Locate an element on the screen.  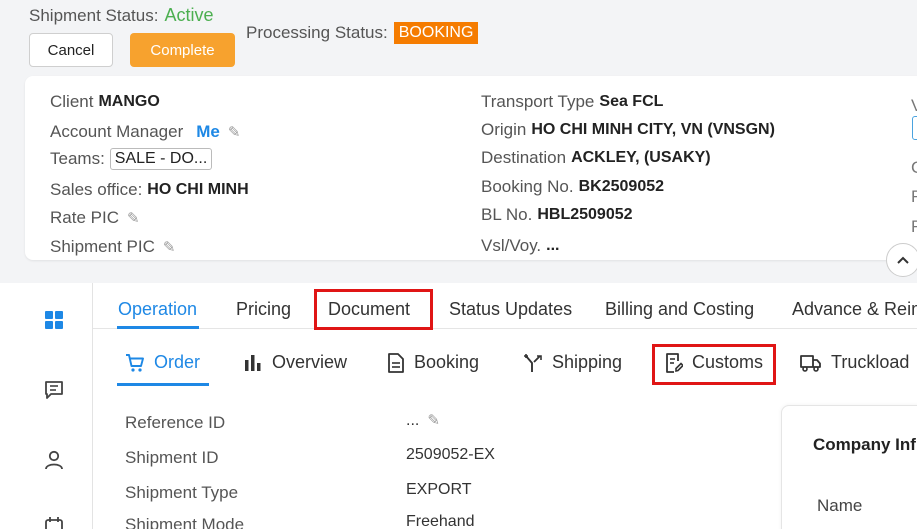
info-sales-office: Sales office: HO CHI MINH is located at coordinates (149, 190).